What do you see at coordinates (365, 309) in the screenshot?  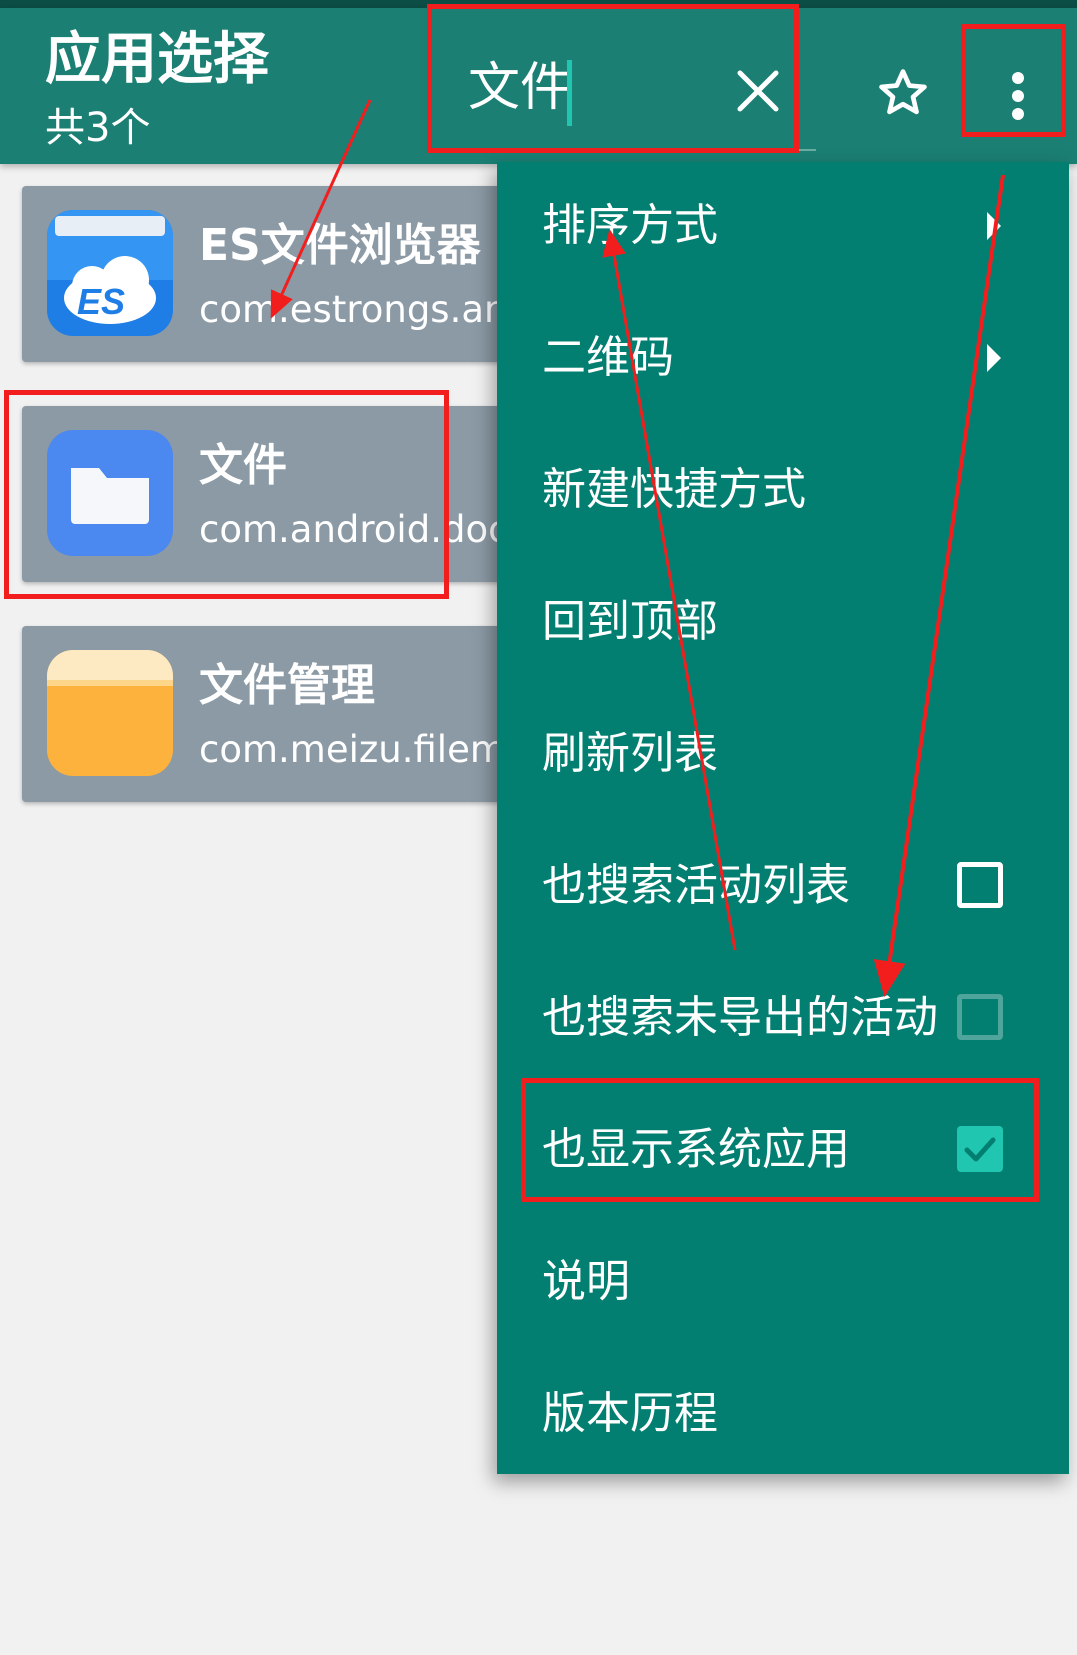 I see `app-package: com.estrongs.and` at bounding box center [365, 309].